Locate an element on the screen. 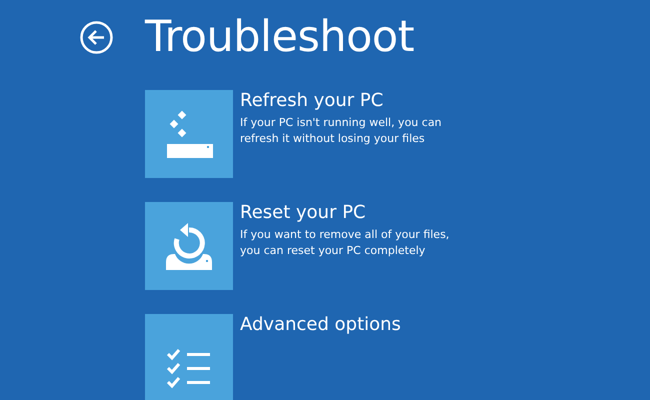 The height and width of the screenshot is (400, 650). option-description: If your PC isn't running well, you can refresh it without losing your files is located at coordinates (341, 131).